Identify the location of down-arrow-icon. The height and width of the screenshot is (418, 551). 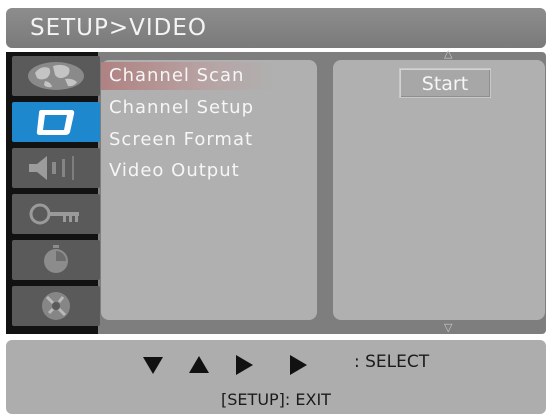
(153, 365).